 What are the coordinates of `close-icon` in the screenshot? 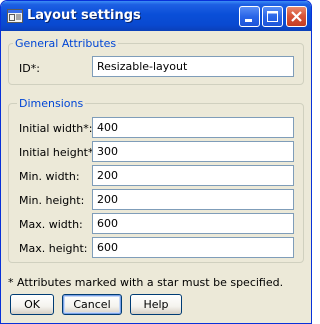 It's located at (296, 16).